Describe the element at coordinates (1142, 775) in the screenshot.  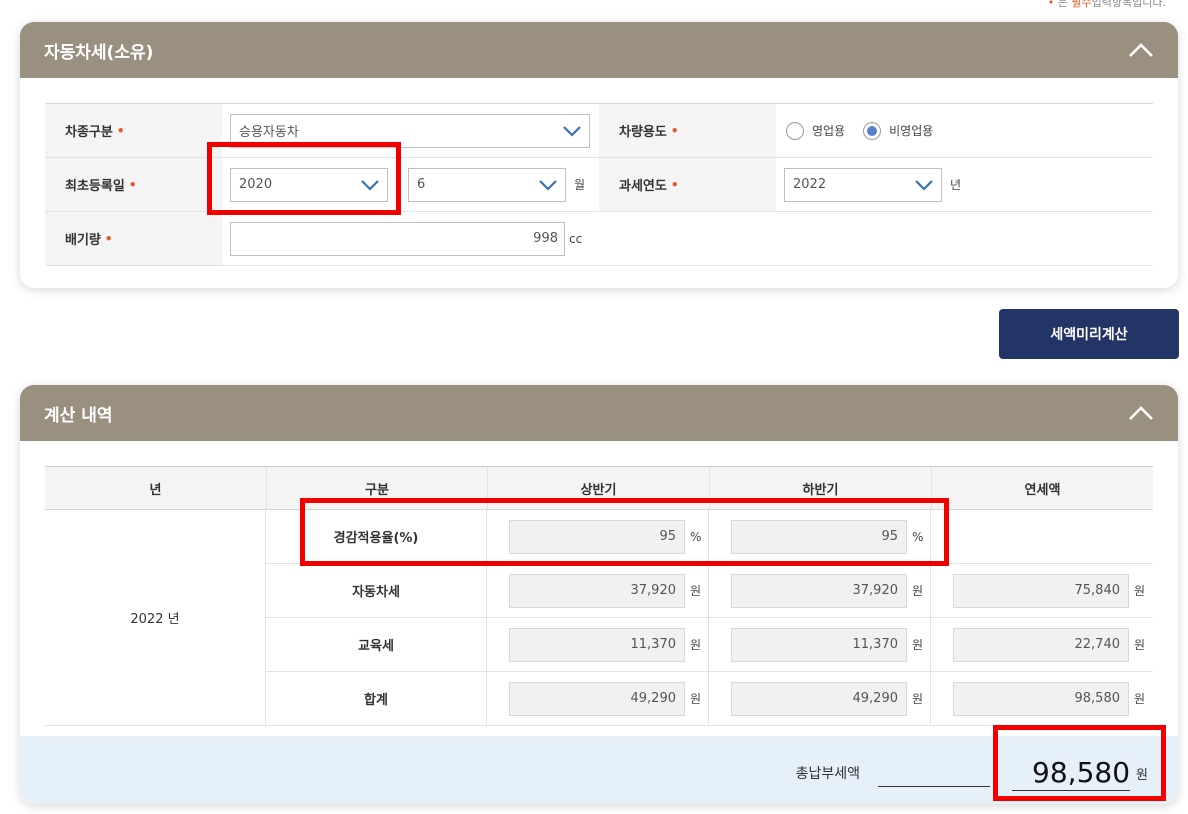
I see `total-payment-unit: 원` at that location.